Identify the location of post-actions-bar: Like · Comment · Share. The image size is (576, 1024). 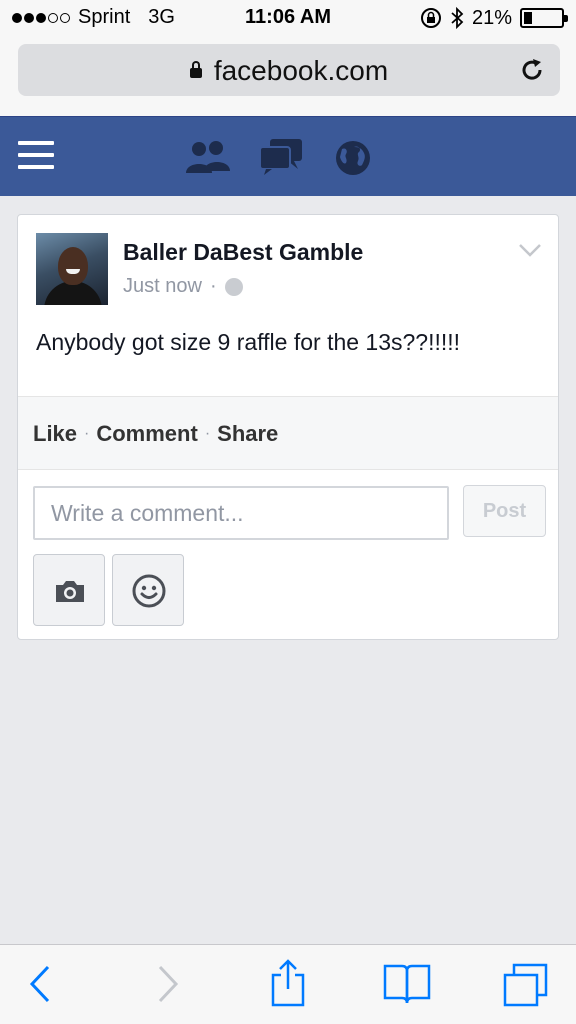
(288, 433).